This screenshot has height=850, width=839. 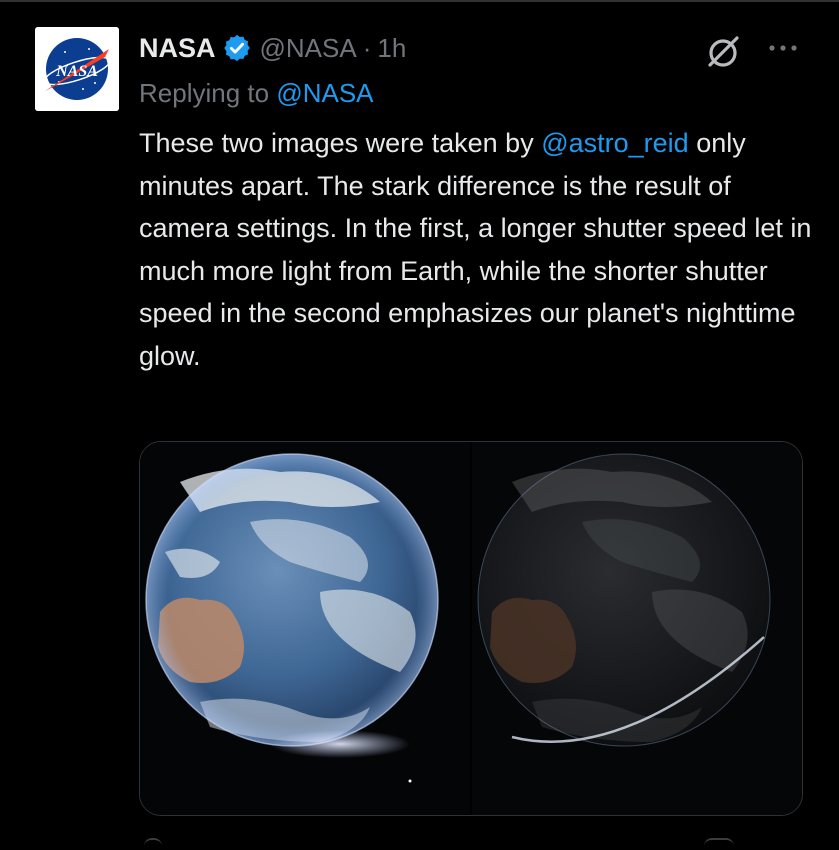 I want to click on tweet-header: NASA @NASA · 1h, so click(x=272, y=48).